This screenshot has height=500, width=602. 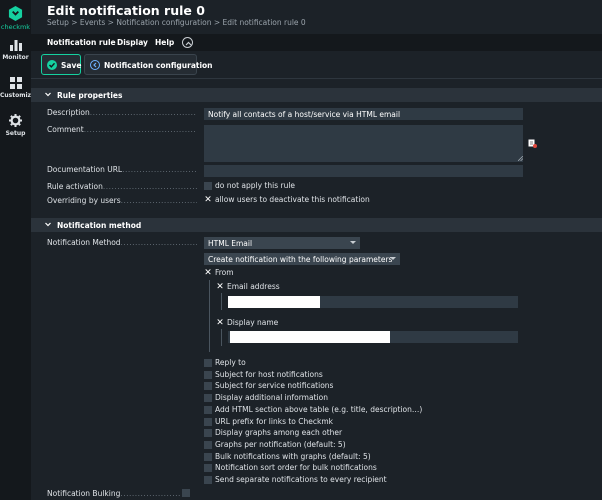 I want to click on notification-method-select: HTML Email, so click(x=282, y=243).